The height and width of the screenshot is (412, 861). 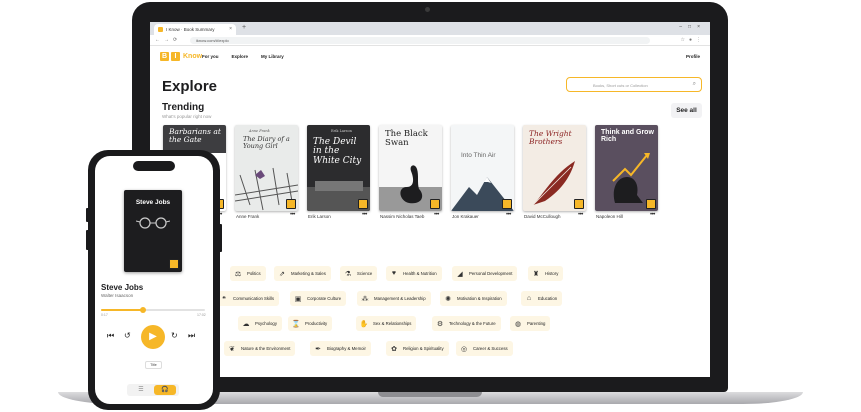 What do you see at coordinates (686, 110) in the screenshot?
I see `see-all-button: See all` at bounding box center [686, 110].